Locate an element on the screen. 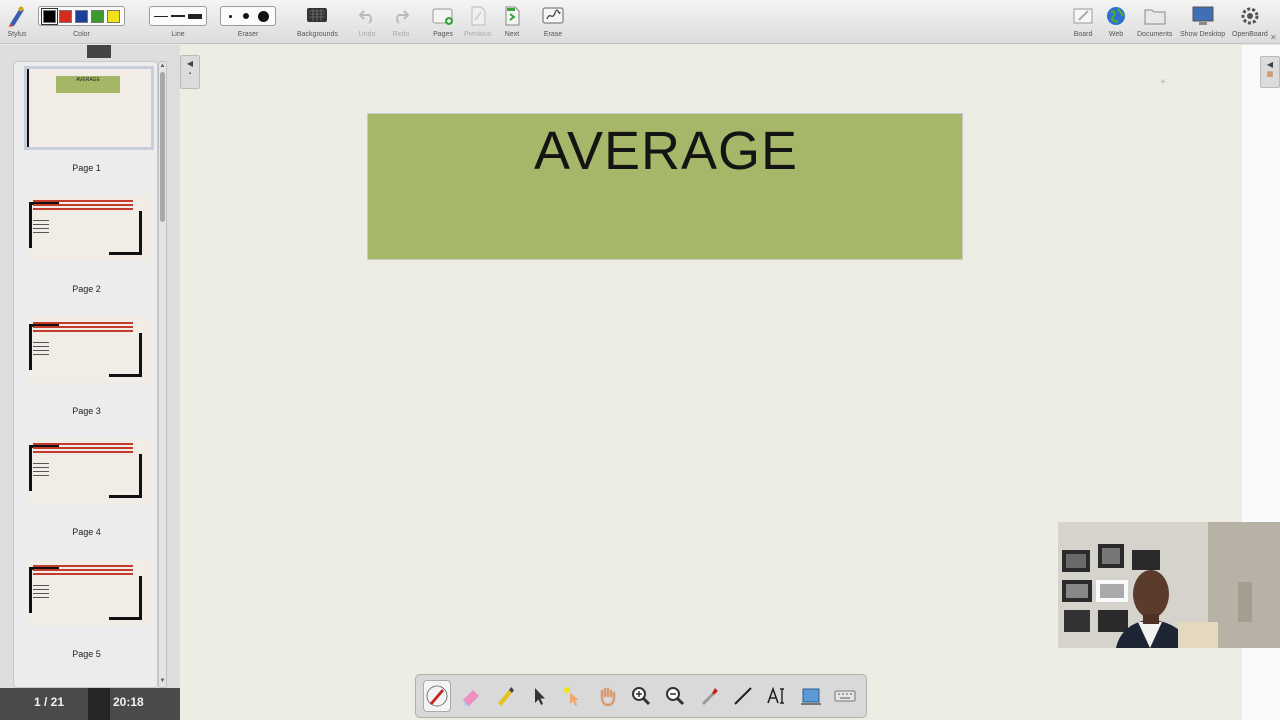 This screenshot has width=1280, height=720. web-button: Web is located at coordinates (1116, 20).